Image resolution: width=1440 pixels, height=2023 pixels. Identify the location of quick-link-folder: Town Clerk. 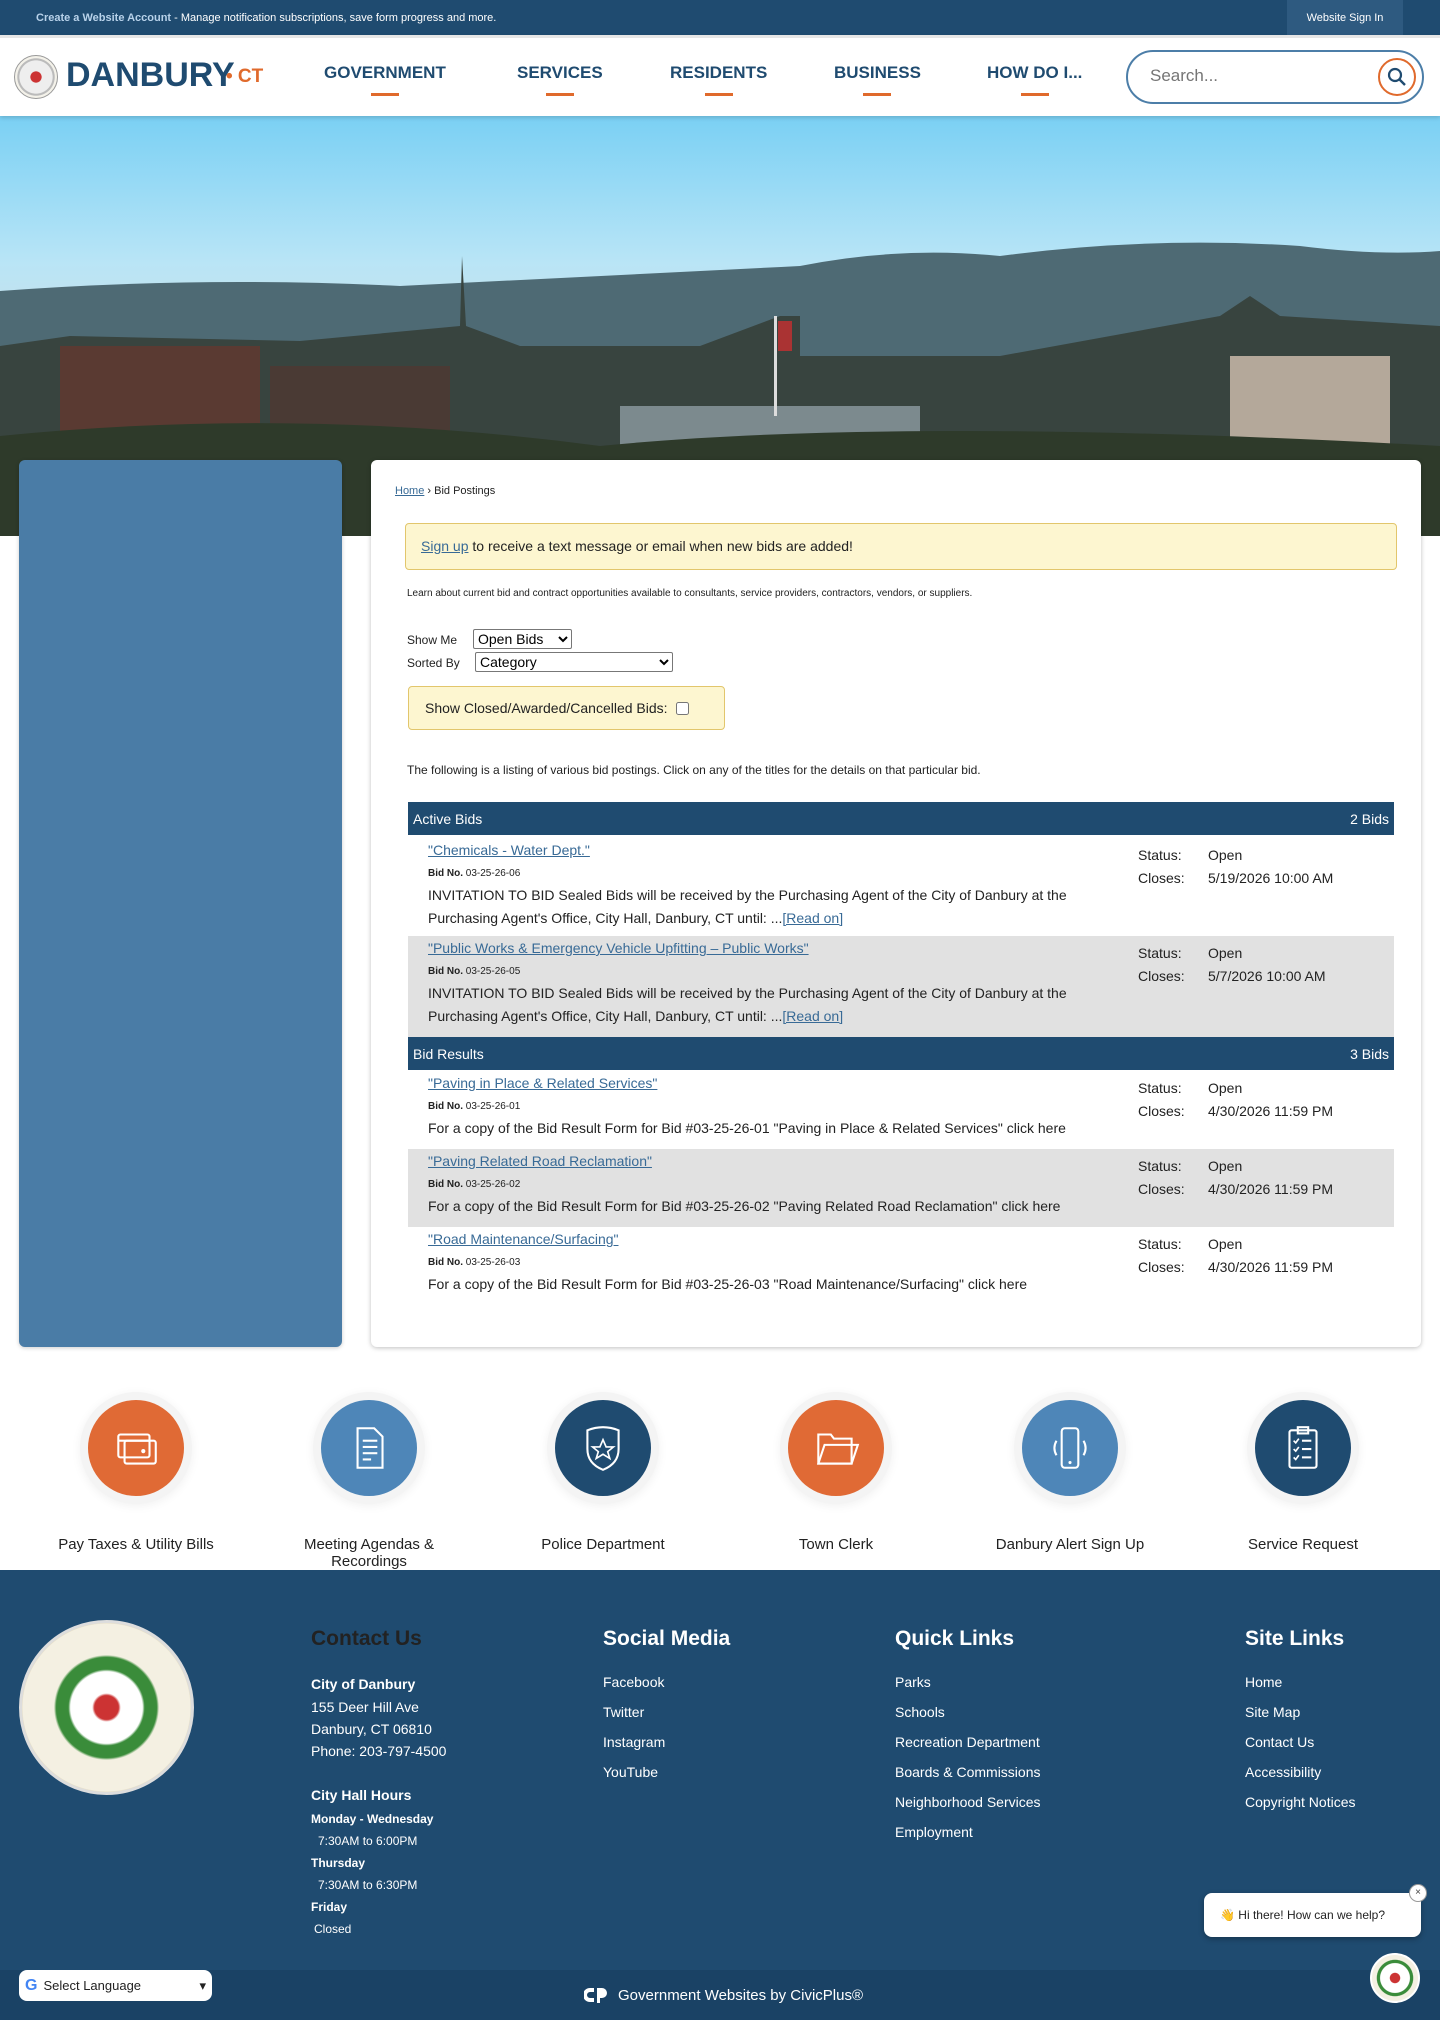
(836, 1476).